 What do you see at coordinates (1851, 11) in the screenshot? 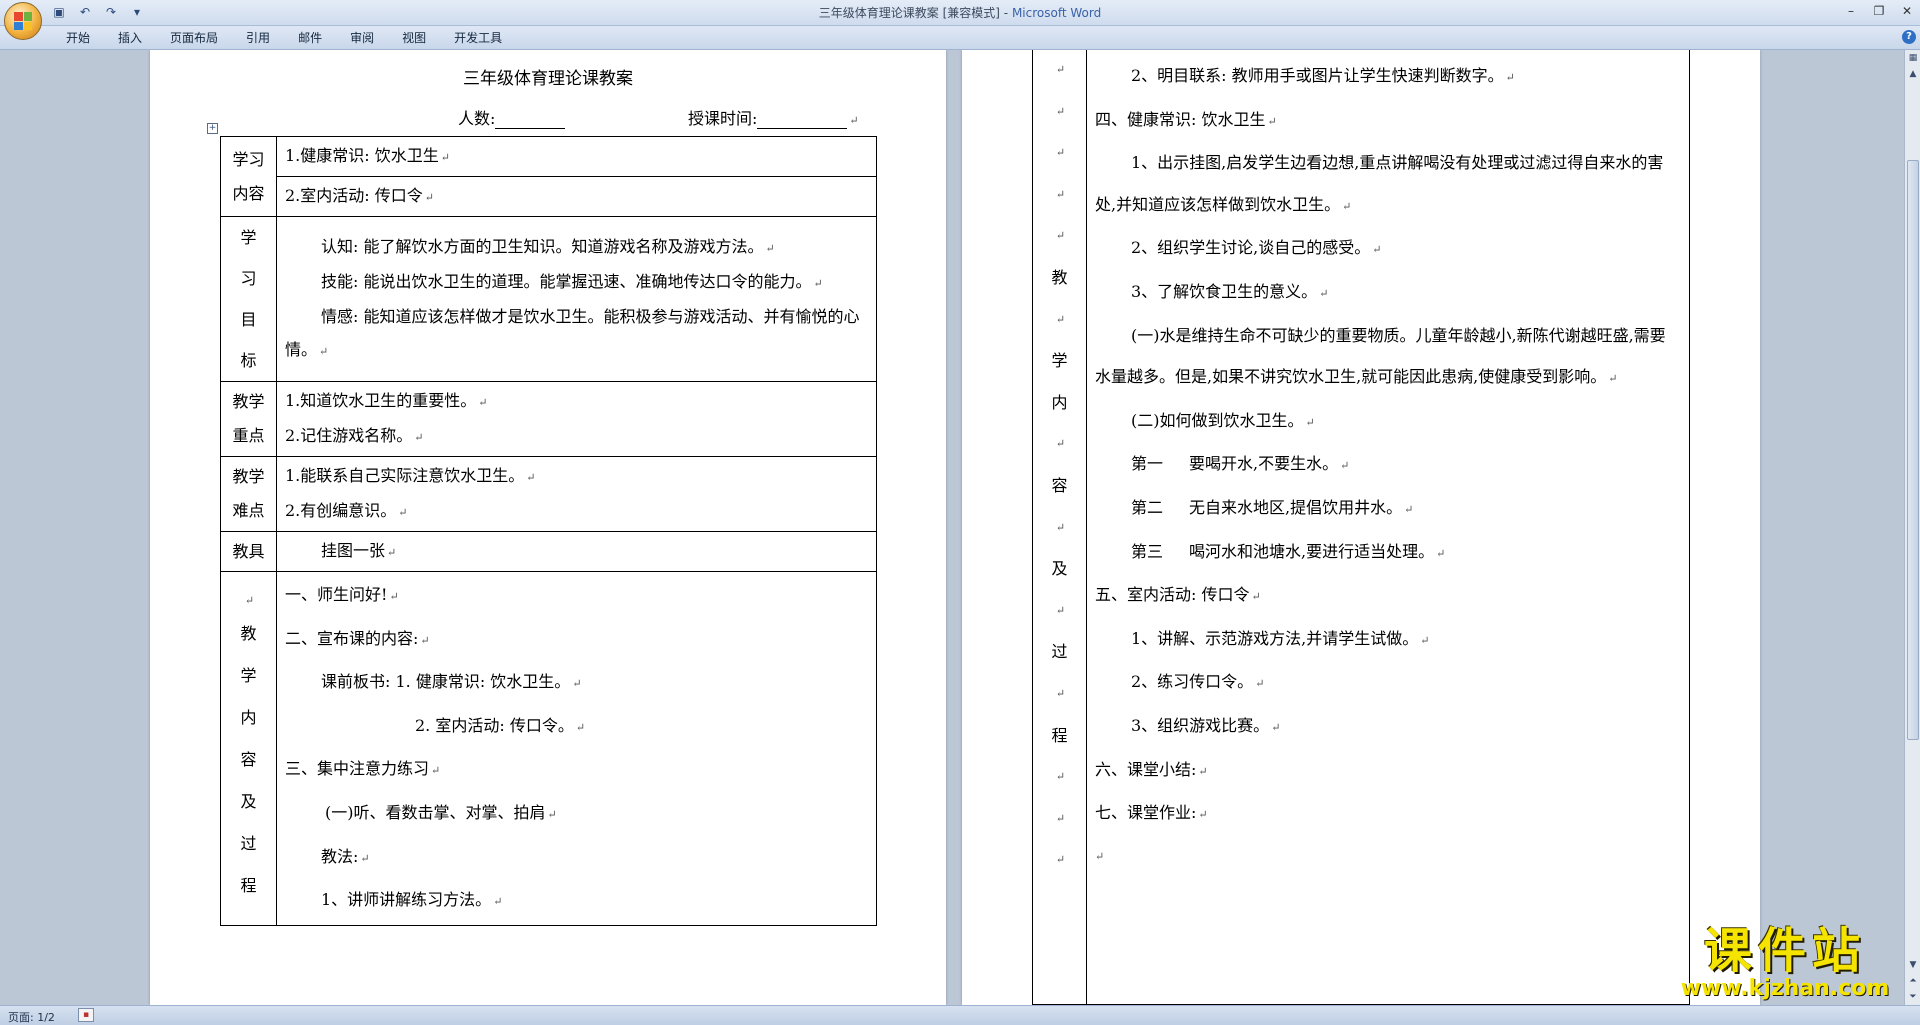
I see `minimize-icon: –` at bounding box center [1851, 11].